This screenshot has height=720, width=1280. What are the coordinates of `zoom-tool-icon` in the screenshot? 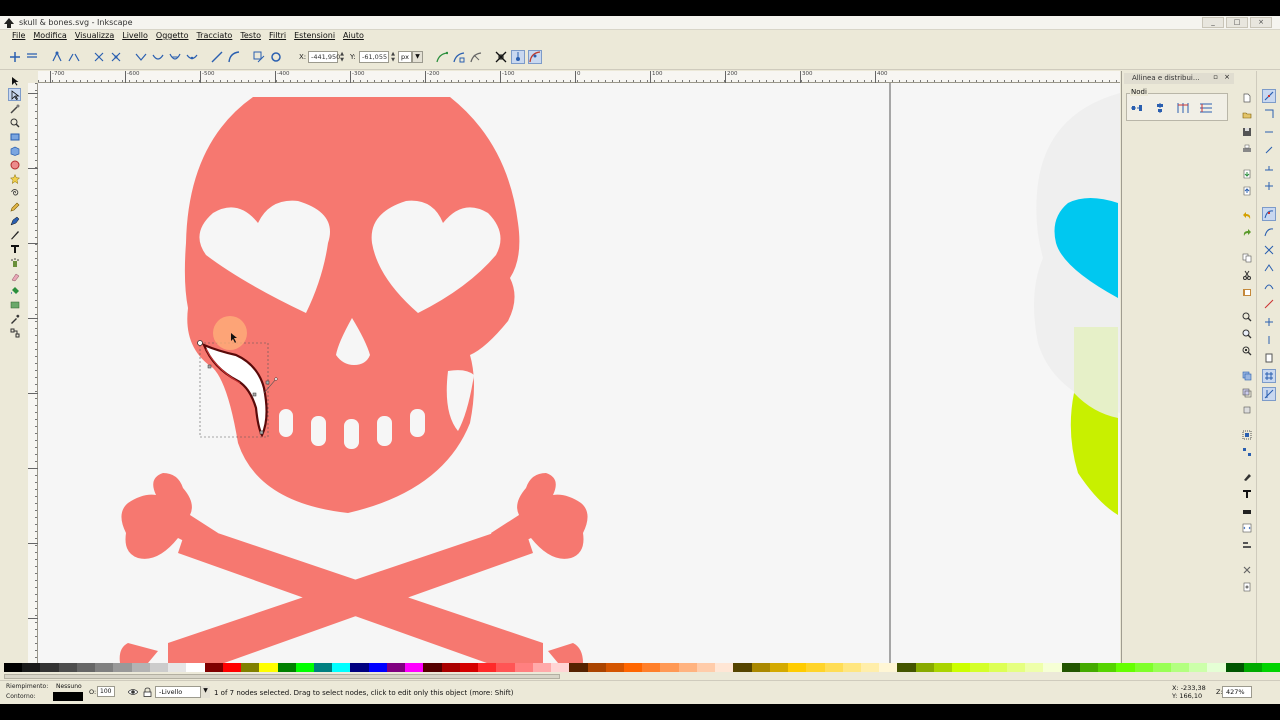 It's located at (14, 122).